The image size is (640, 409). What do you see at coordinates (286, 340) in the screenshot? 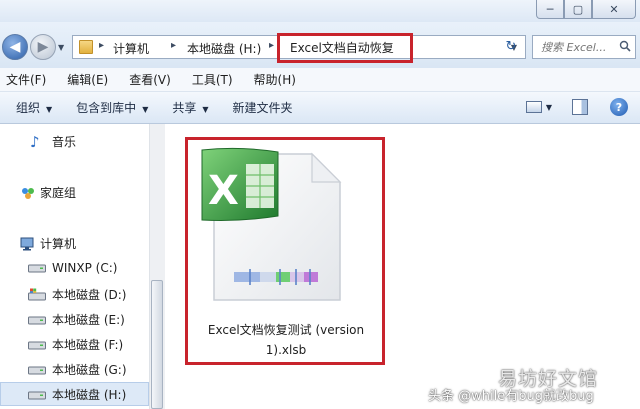
I see `file-name-label: Excel文档恢复测试 (version 1).xlsb` at bounding box center [286, 340].